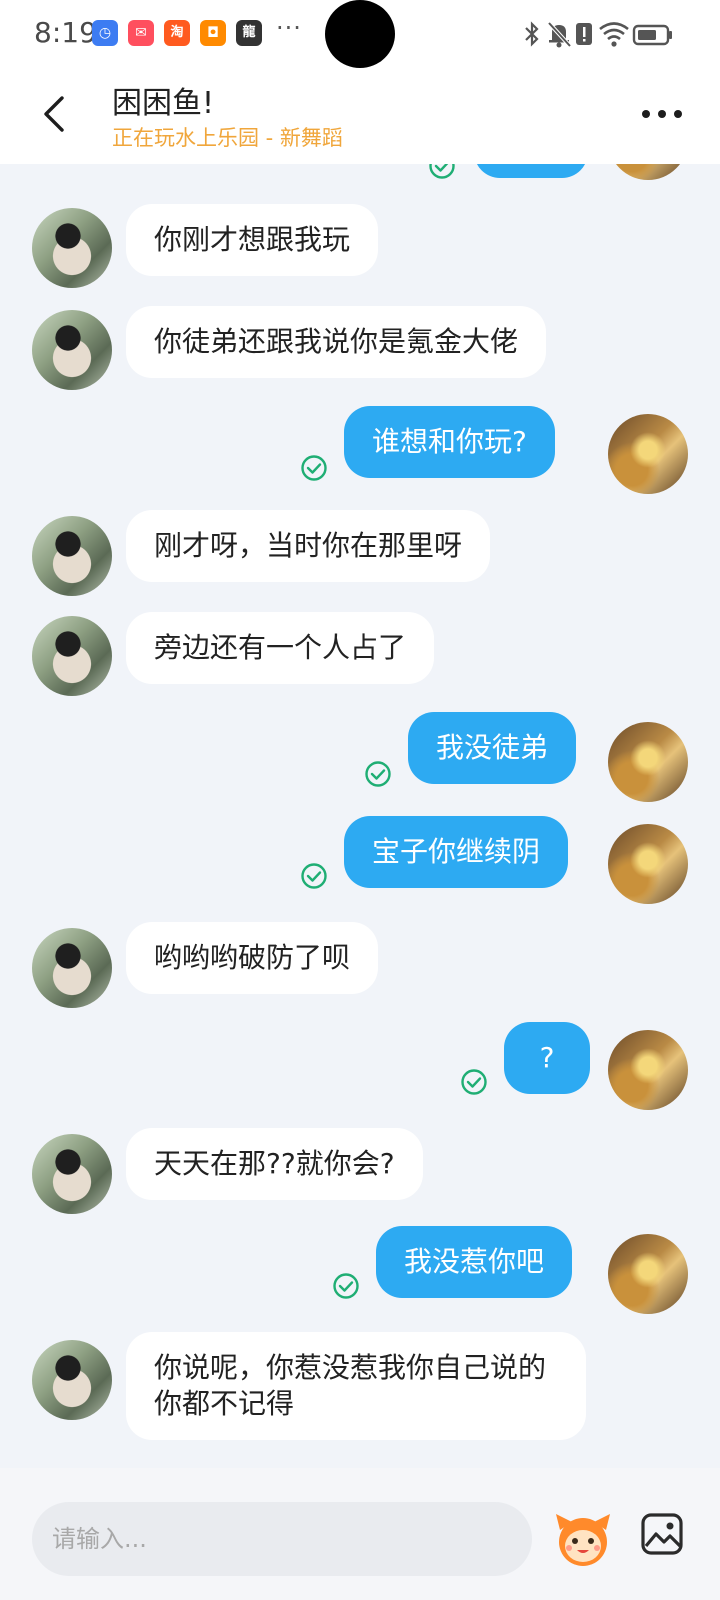 The height and width of the screenshot is (1600, 720). I want to click on message-bubble-outgoing: 我没徒弟, so click(492, 748).